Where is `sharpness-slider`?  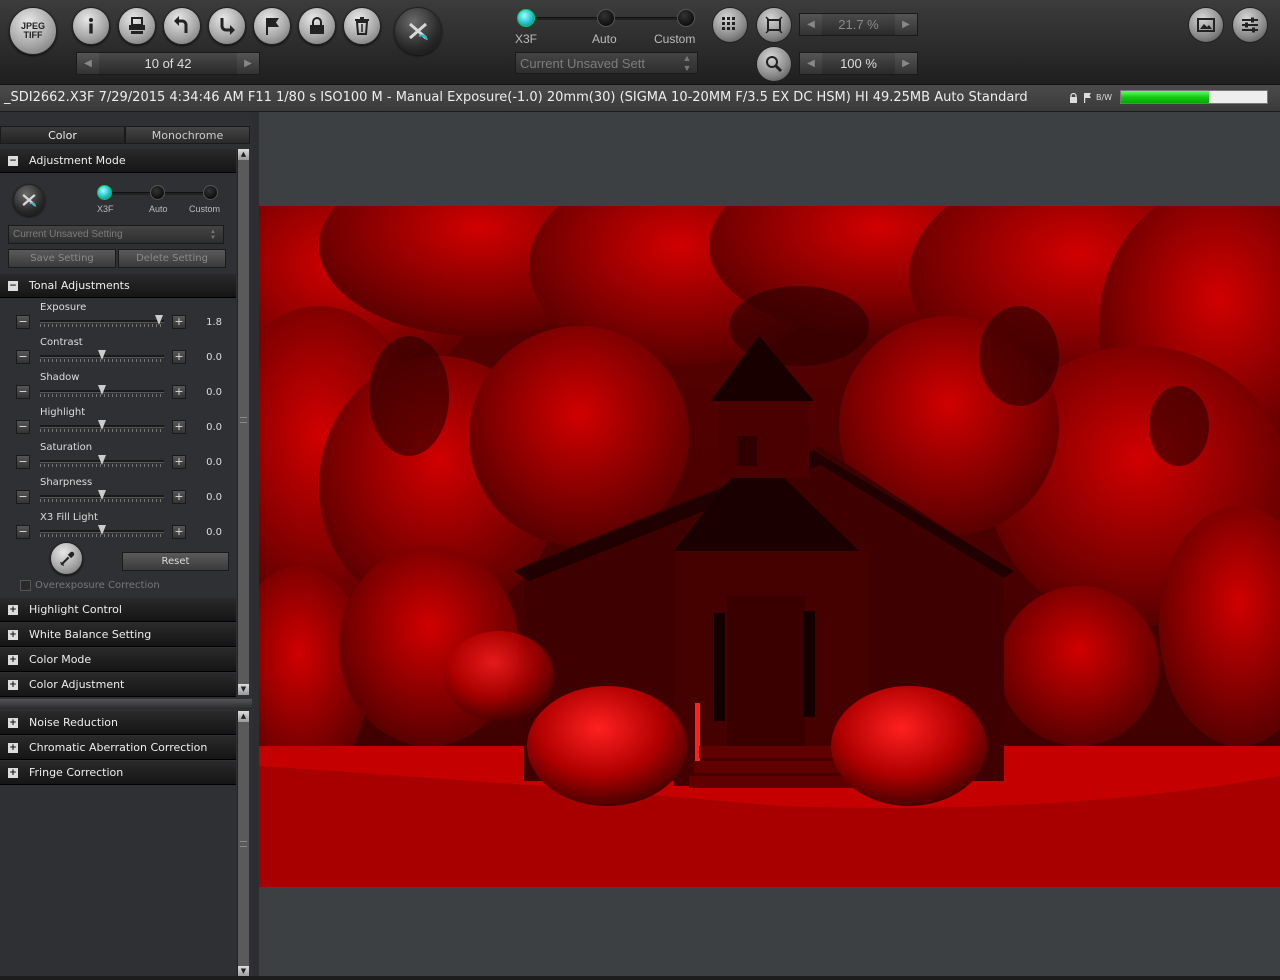
sharpness-slider is located at coordinates (102, 496).